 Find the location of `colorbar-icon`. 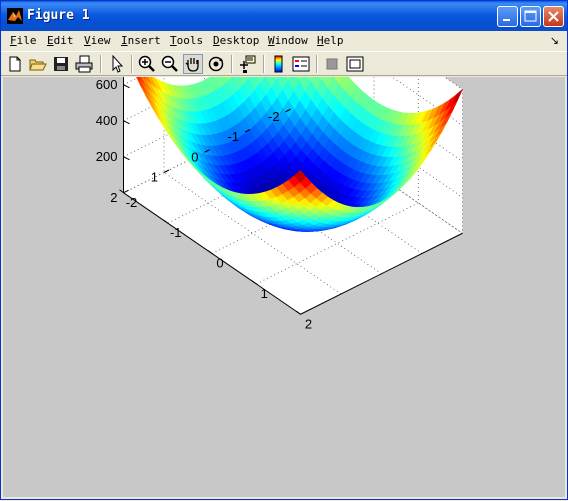

colorbar-icon is located at coordinates (279, 64).